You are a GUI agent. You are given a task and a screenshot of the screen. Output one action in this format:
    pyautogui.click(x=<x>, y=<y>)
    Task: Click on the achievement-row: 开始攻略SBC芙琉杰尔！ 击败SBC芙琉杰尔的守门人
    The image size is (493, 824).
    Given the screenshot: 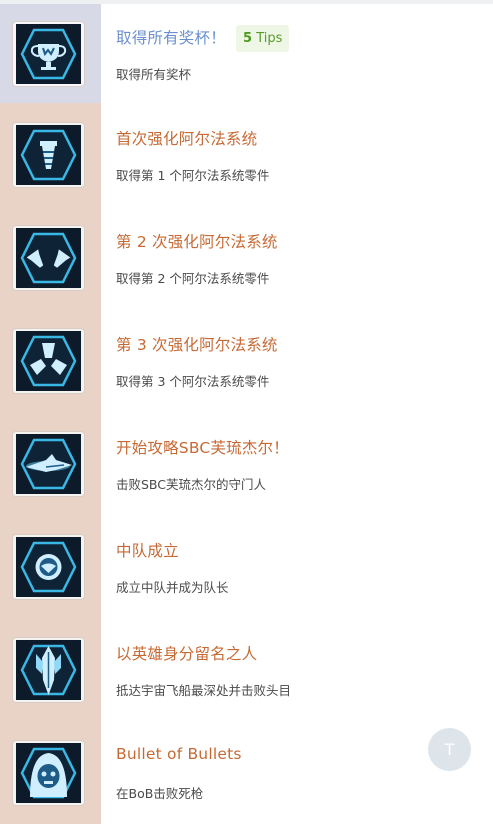 What is the action you would take?
    pyautogui.click(x=246, y=463)
    